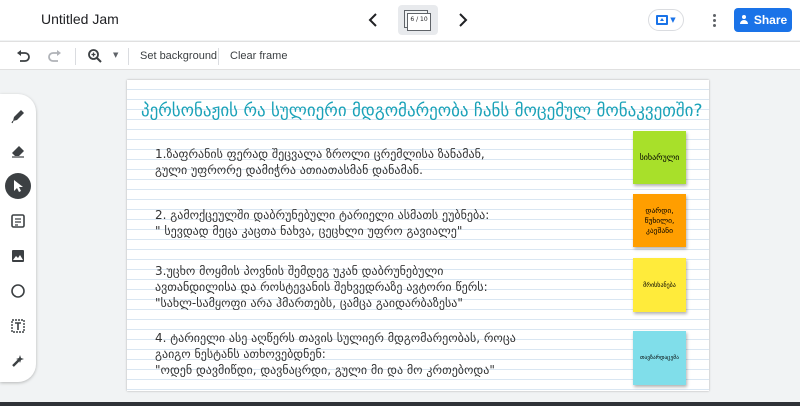 This screenshot has height=406, width=800. I want to click on set-background-button: Set background, so click(178, 56).